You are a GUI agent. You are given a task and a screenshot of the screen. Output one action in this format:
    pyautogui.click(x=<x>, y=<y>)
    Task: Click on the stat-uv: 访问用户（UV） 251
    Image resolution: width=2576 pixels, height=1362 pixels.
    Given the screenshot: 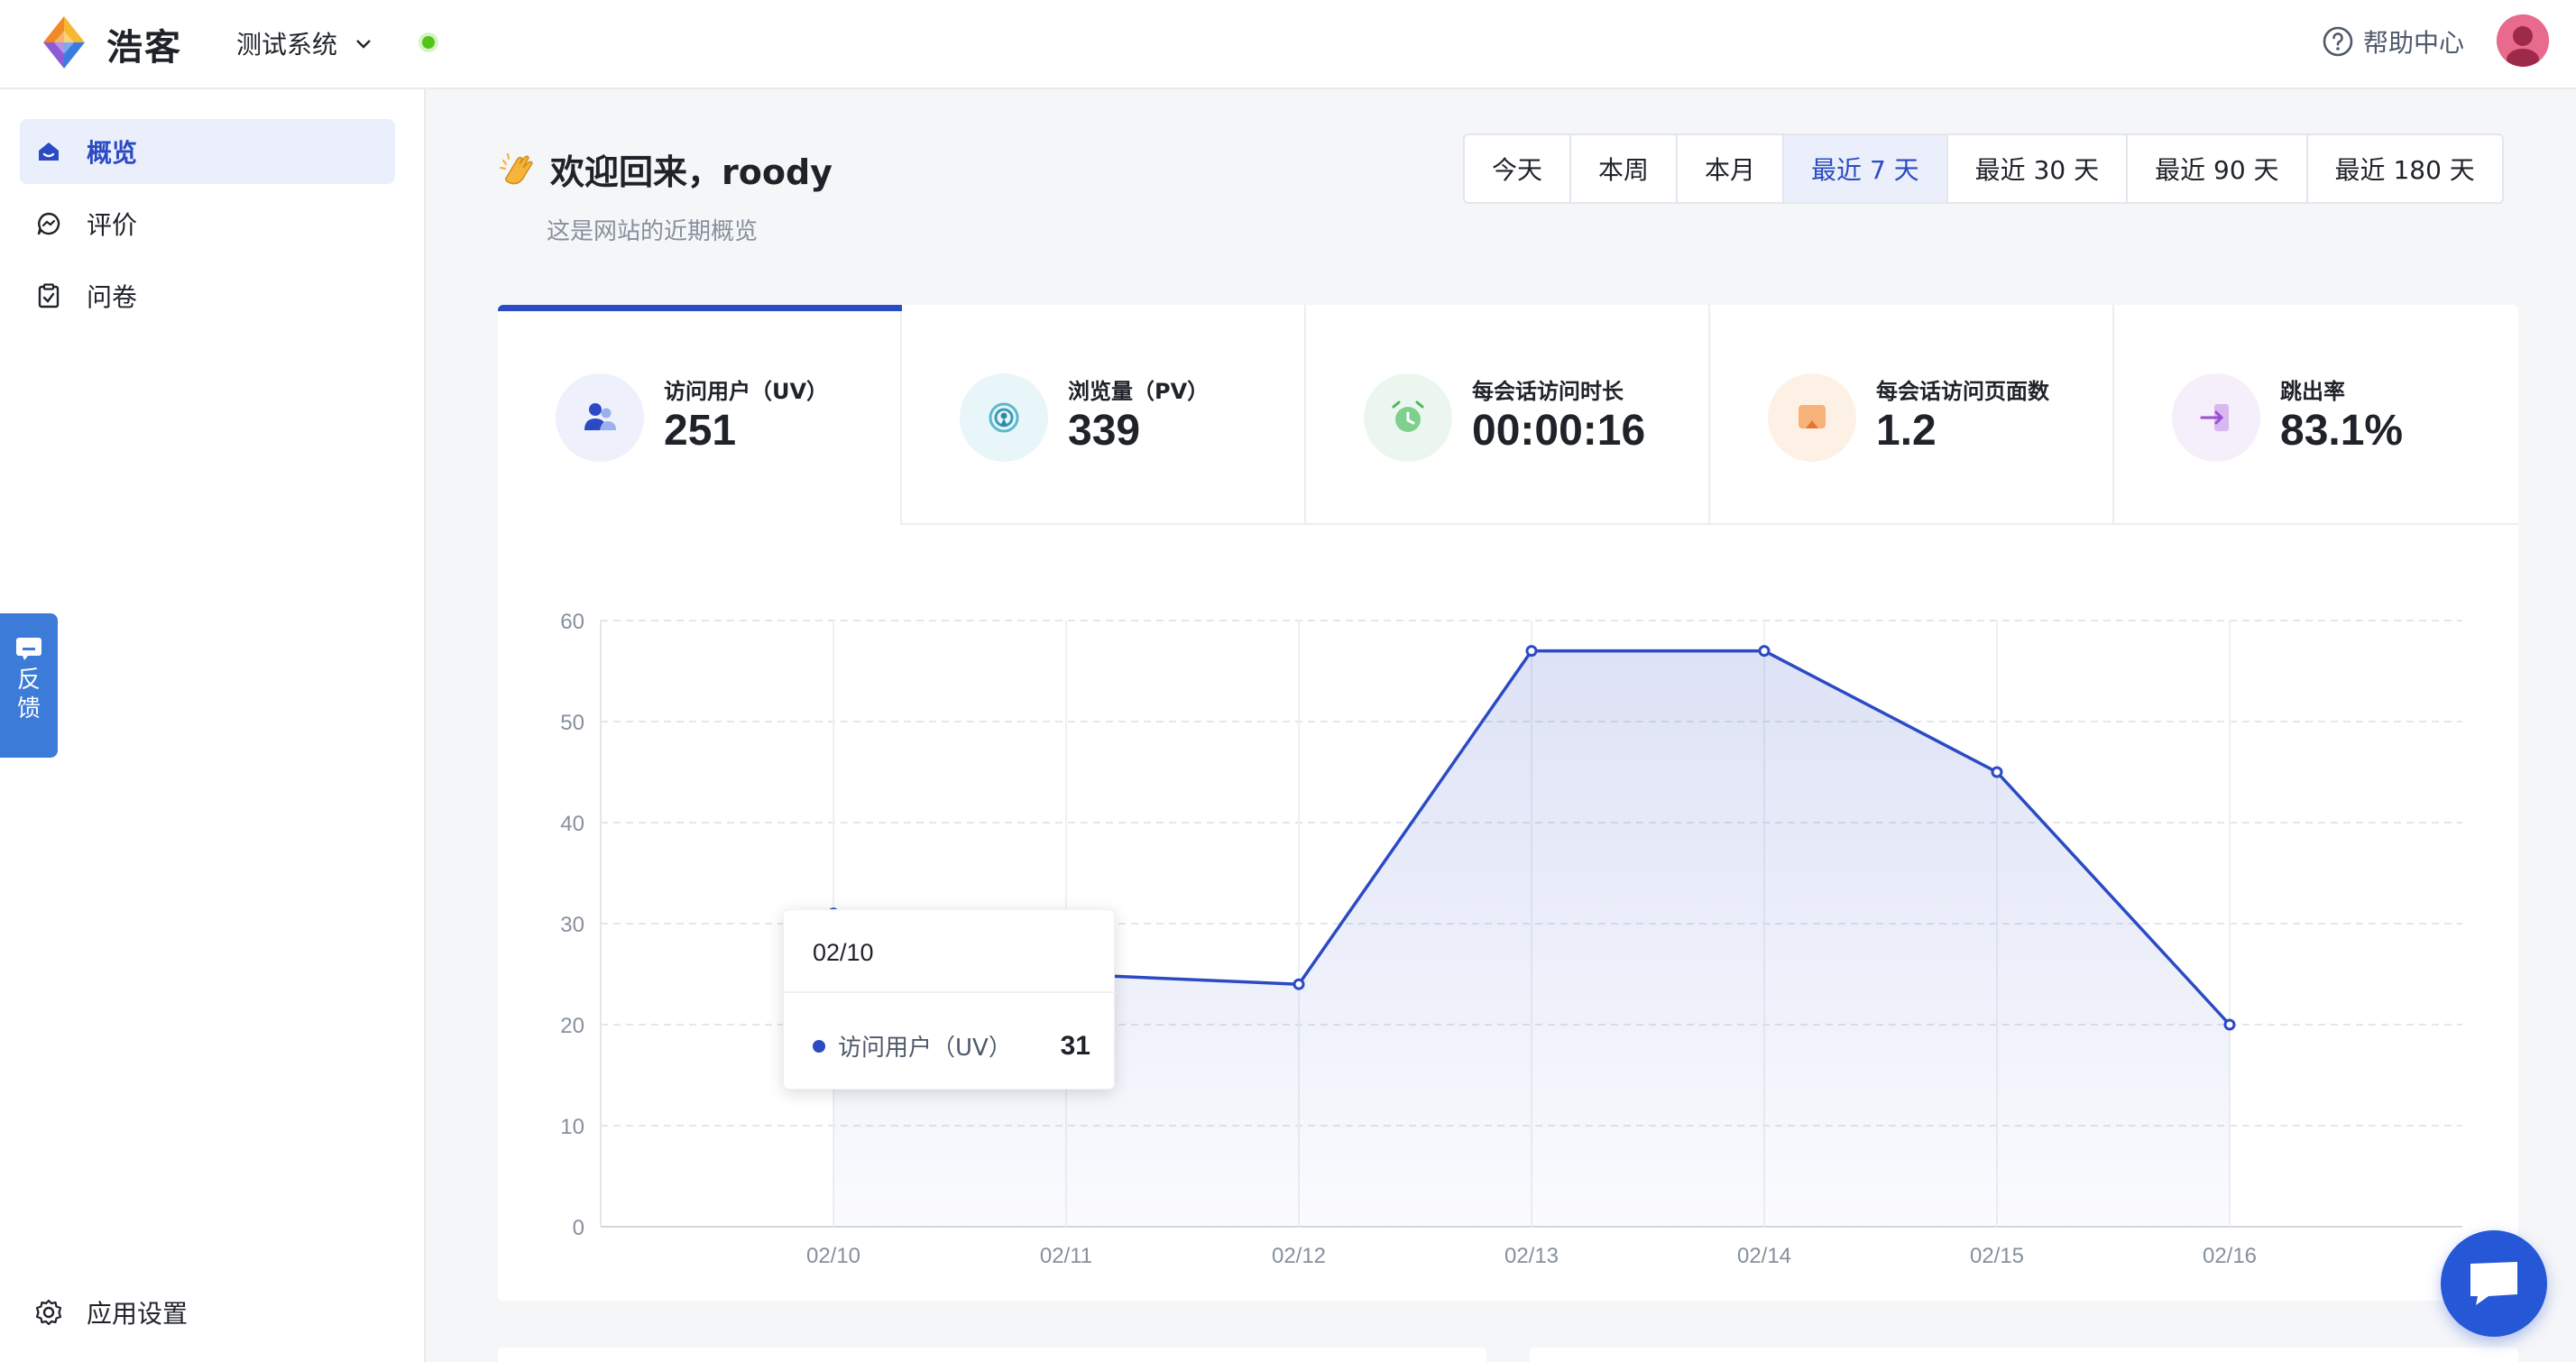 What is the action you would take?
    pyautogui.click(x=700, y=415)
    